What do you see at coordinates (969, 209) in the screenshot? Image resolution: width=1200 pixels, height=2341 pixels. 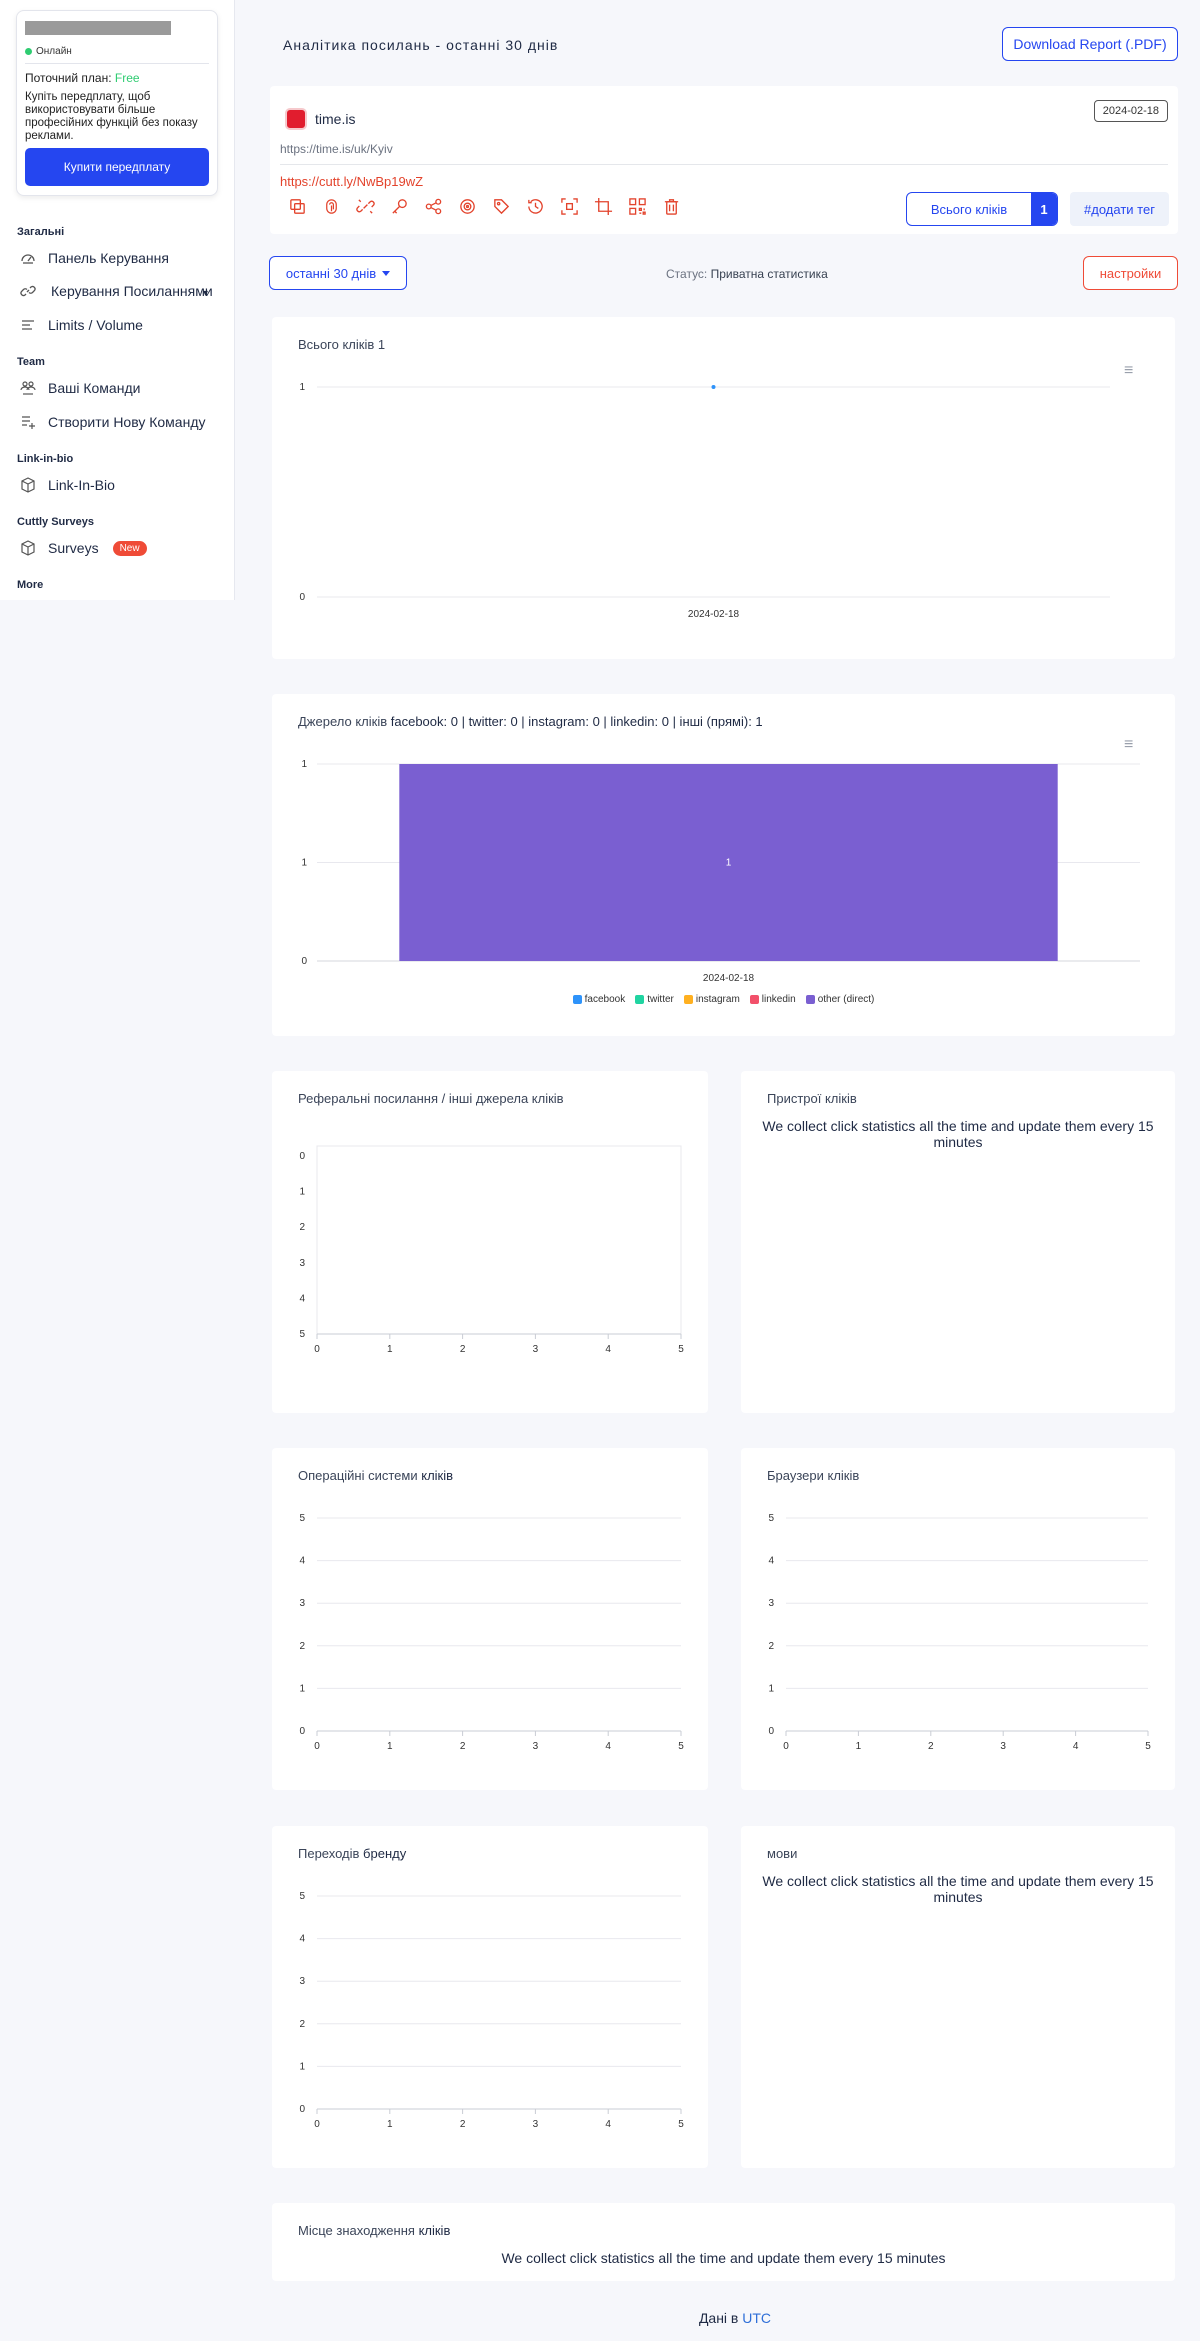 I see `total-clicks-label: Всього кліків` at bounding box center [969, 209].